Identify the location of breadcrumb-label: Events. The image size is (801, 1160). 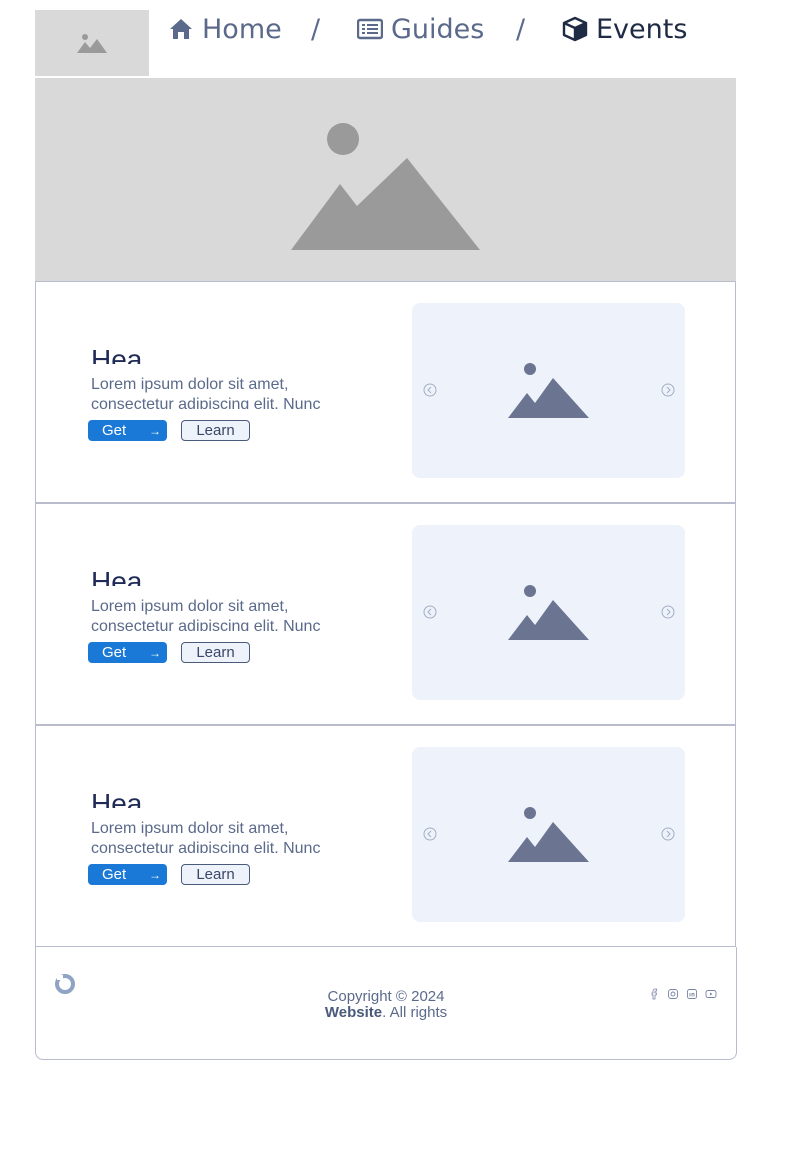
(642, 29).